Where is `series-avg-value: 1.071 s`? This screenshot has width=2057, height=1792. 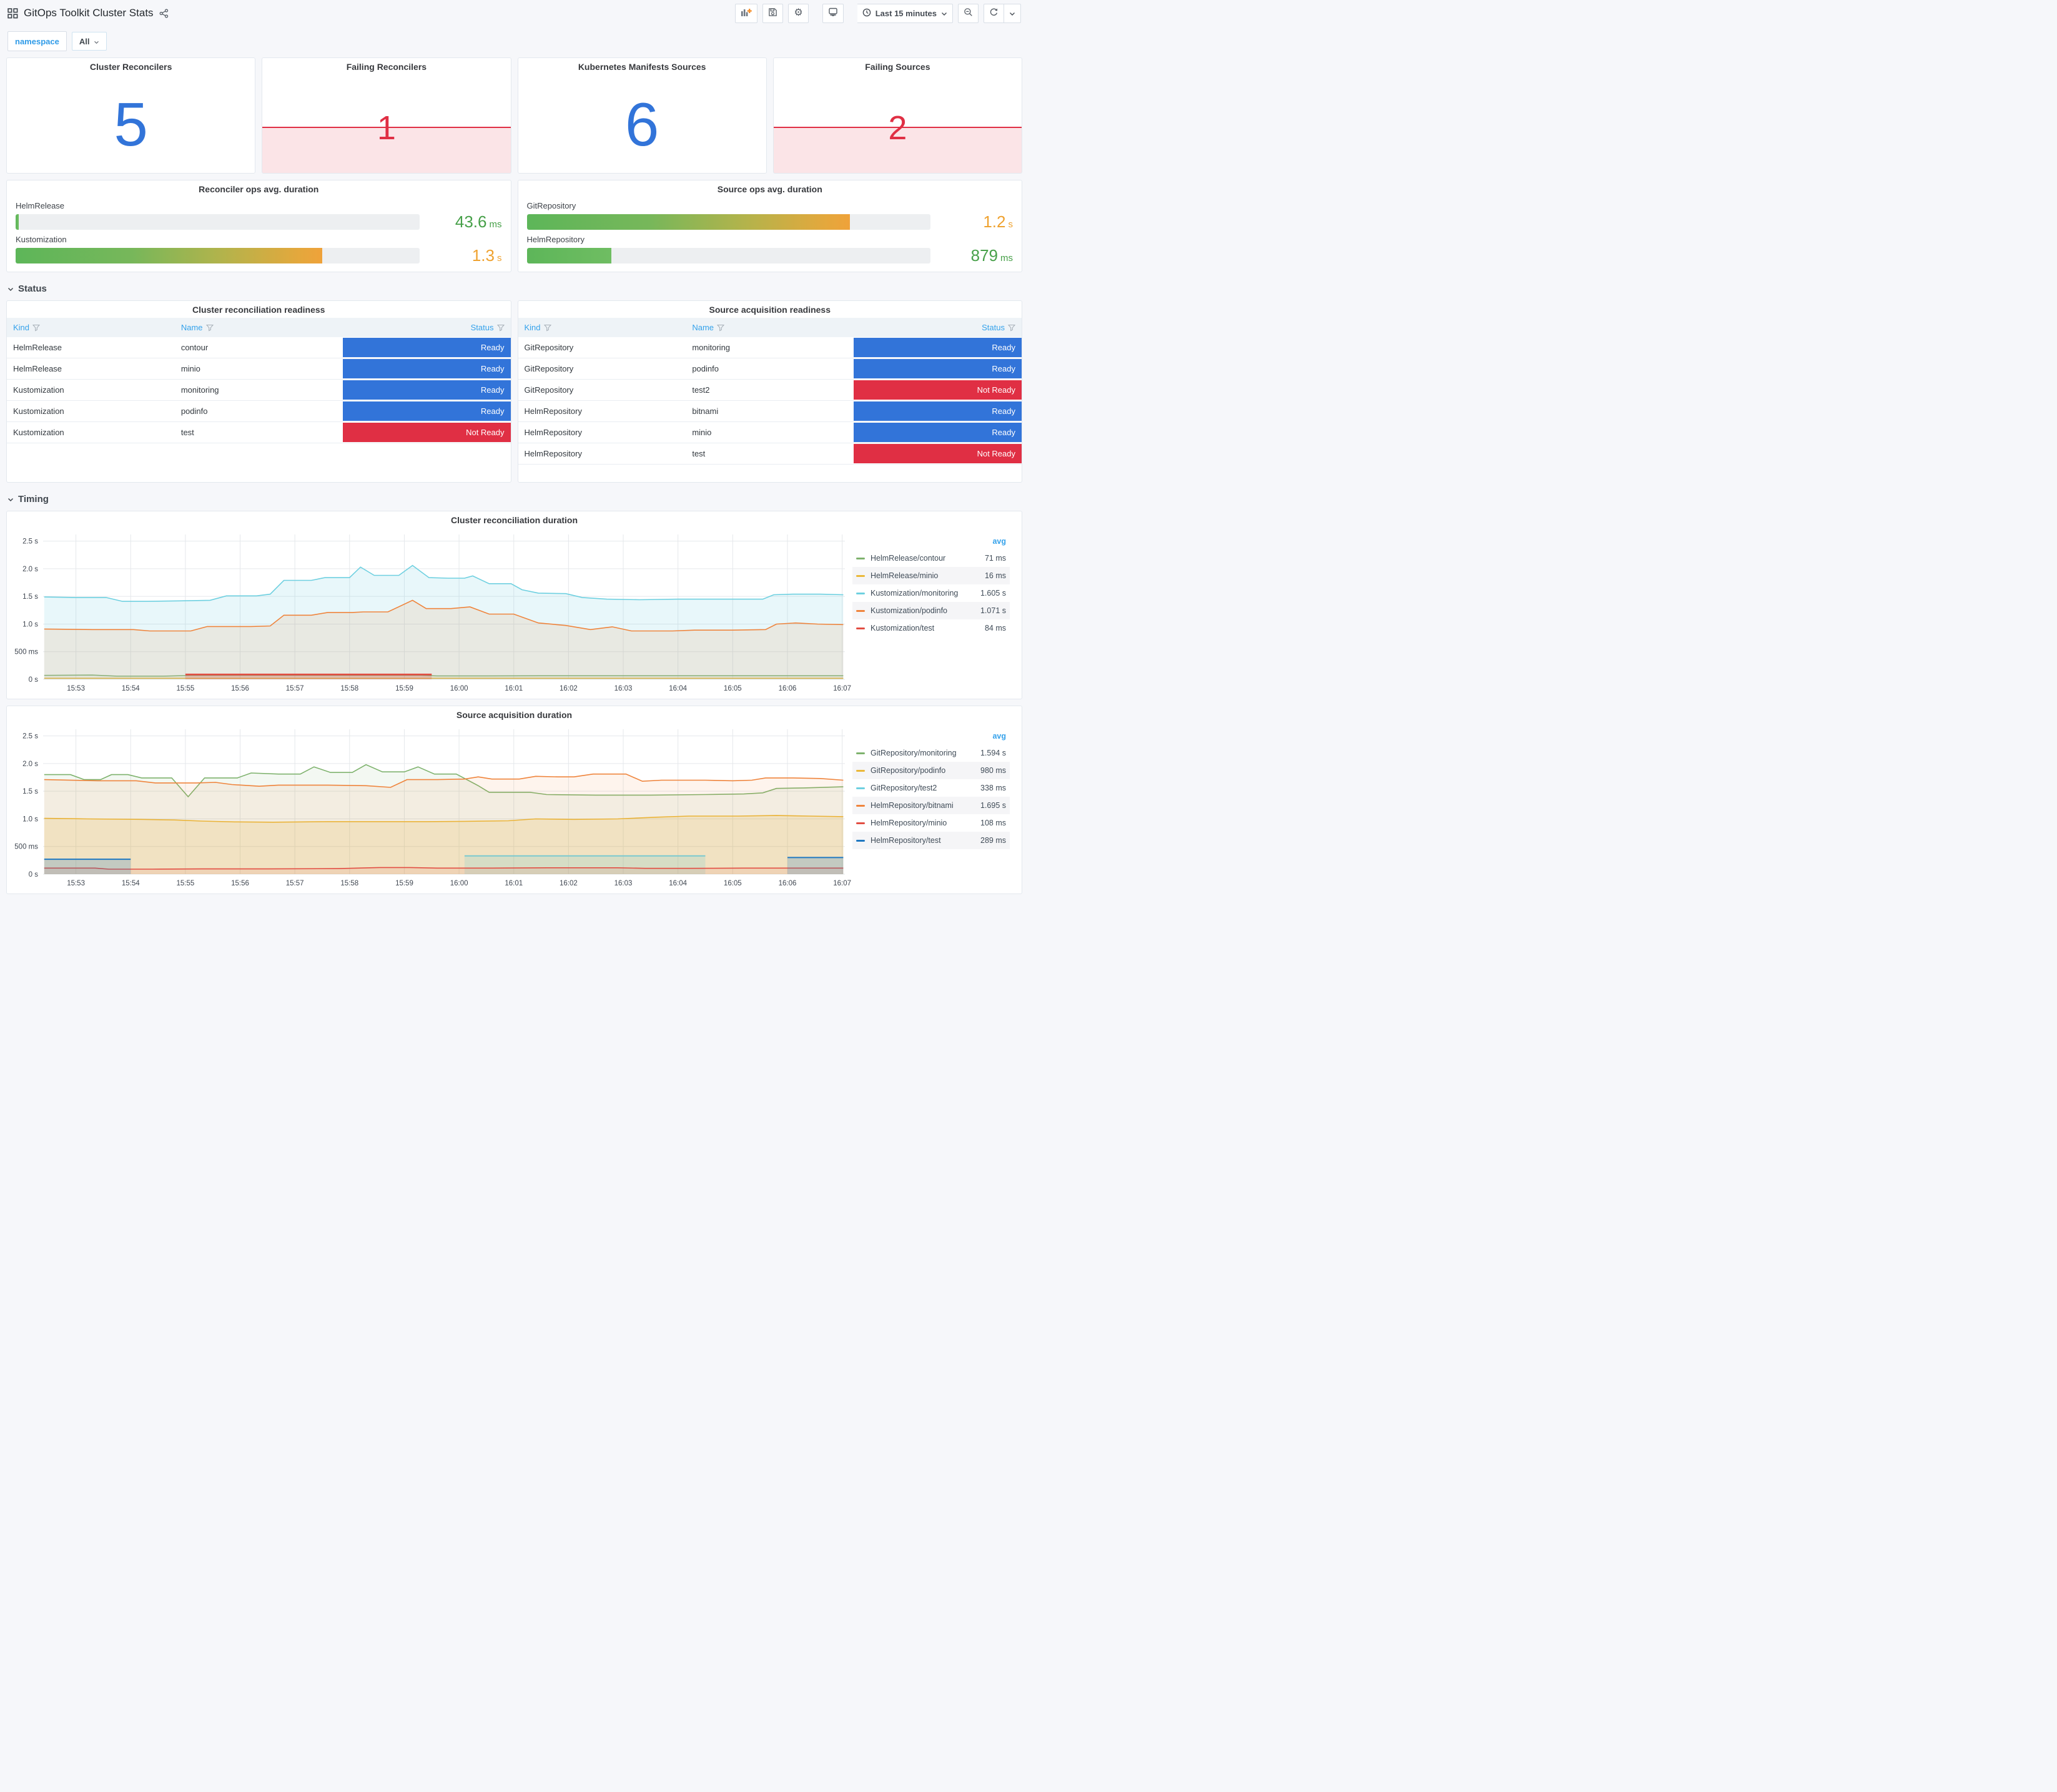 series-avg-value: 1.071 s is located at coordinates (993, 610).